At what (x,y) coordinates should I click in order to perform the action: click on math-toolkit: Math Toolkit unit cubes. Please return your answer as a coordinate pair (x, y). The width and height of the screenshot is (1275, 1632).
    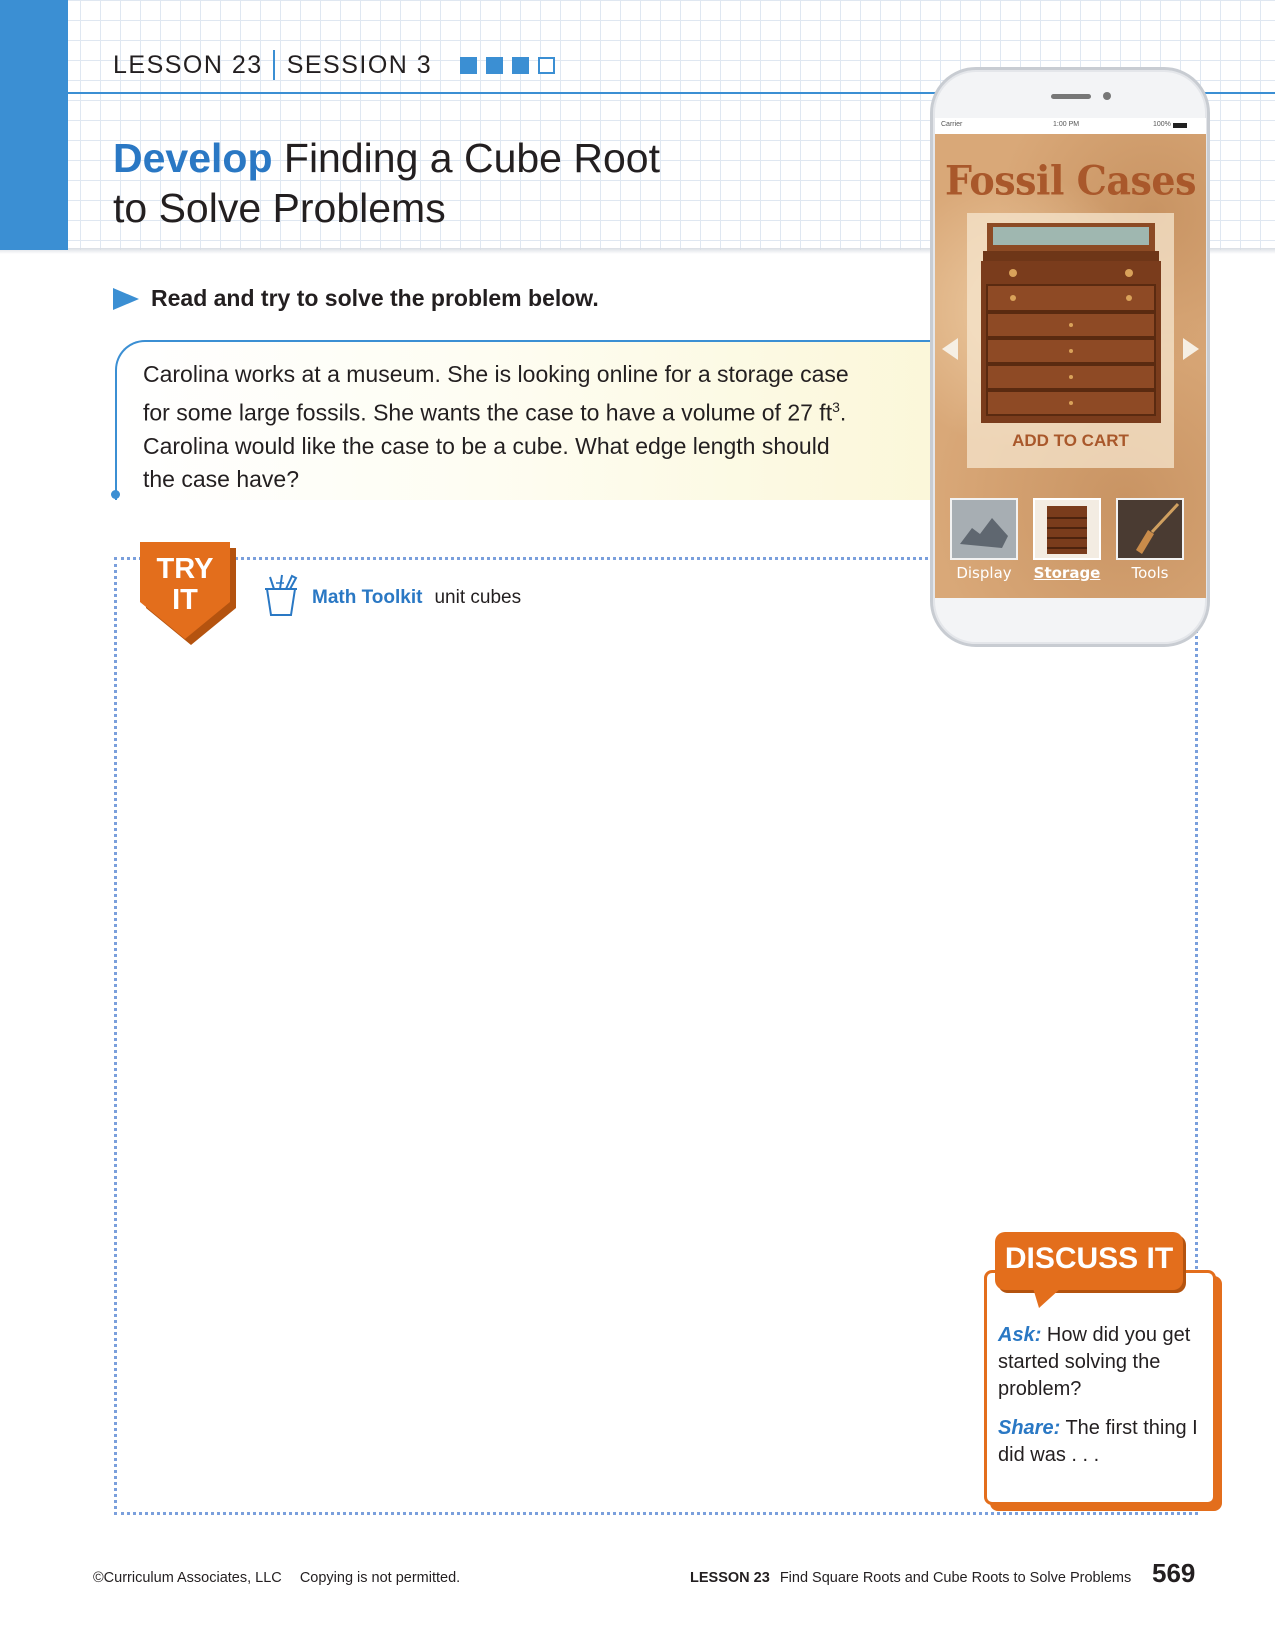
    Looking at the image, I should click on (391, 597).